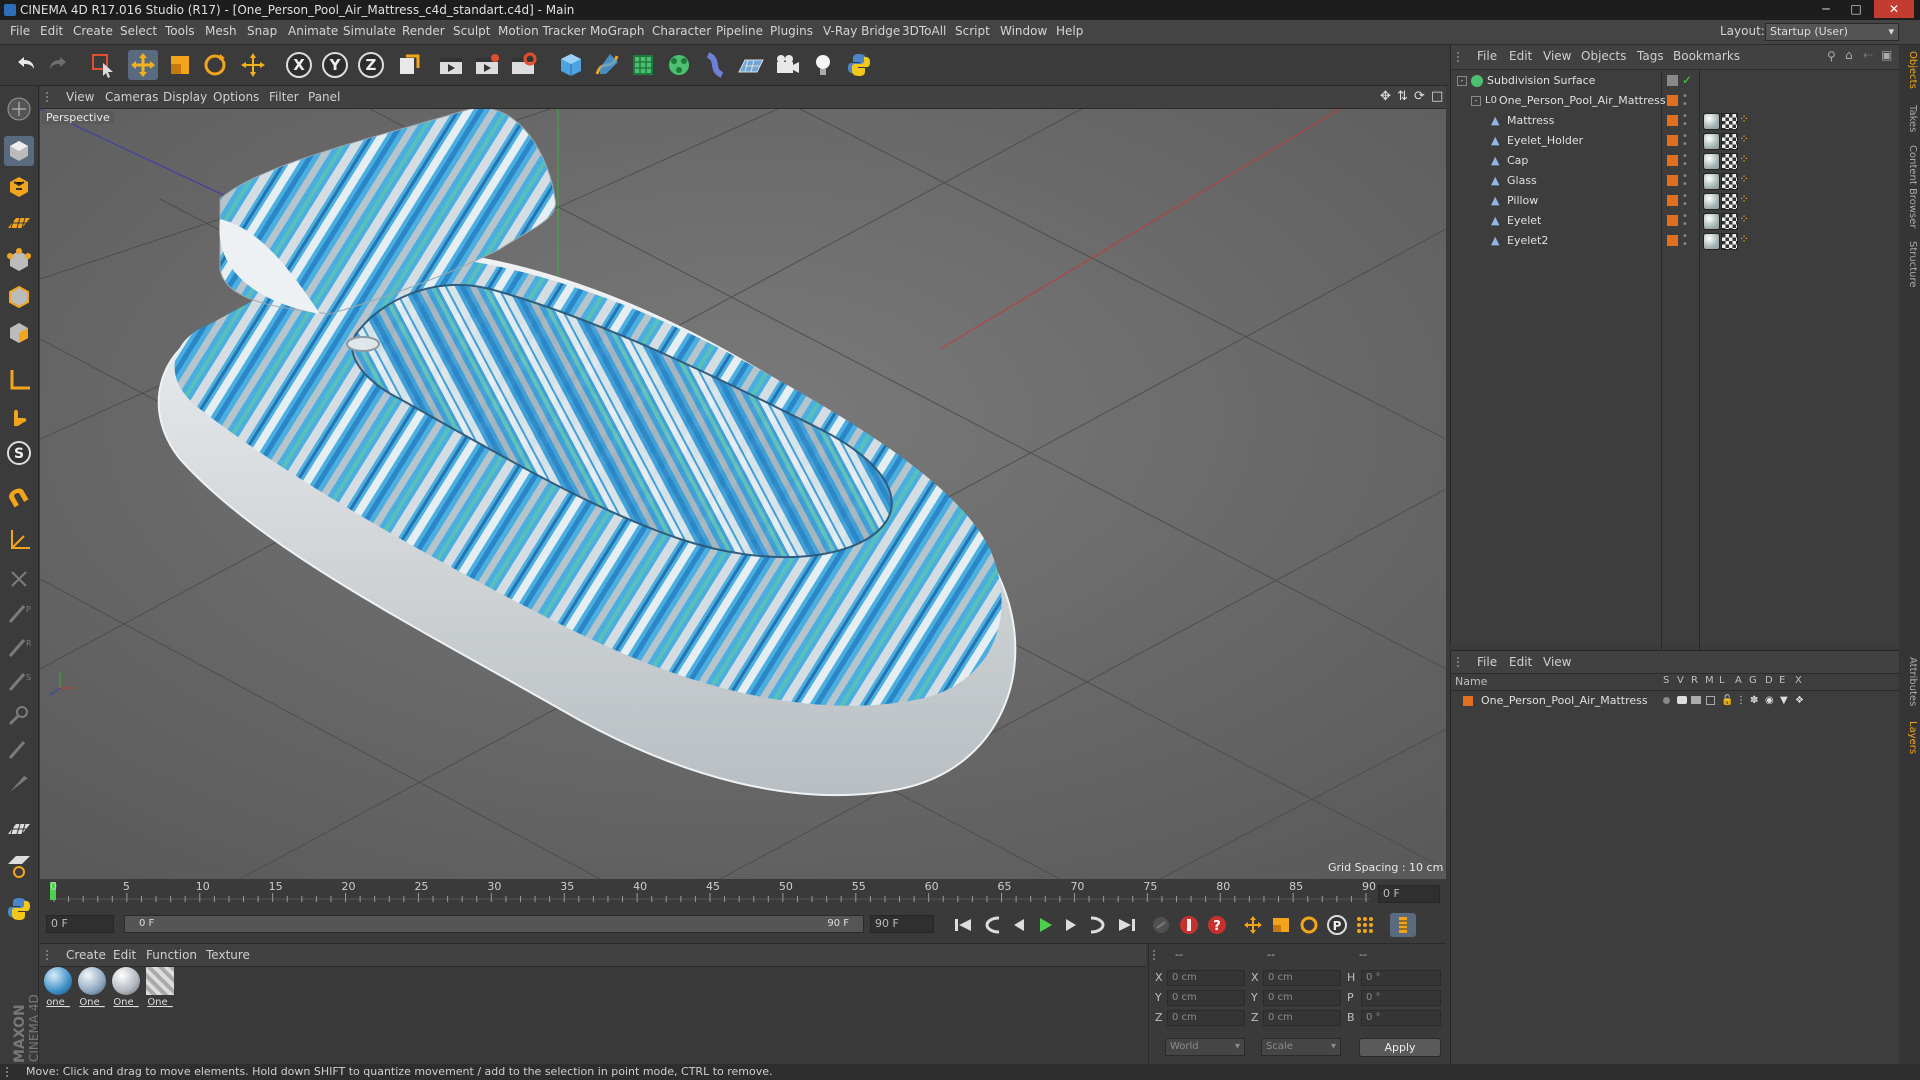 Image resolution: width=1920 pixels, height=1080 pixels. What do you see at coordinates (1687, 80) in the screenshot?
I see `enabled-check-icon: ✓` at bounding box center [1687, 80].